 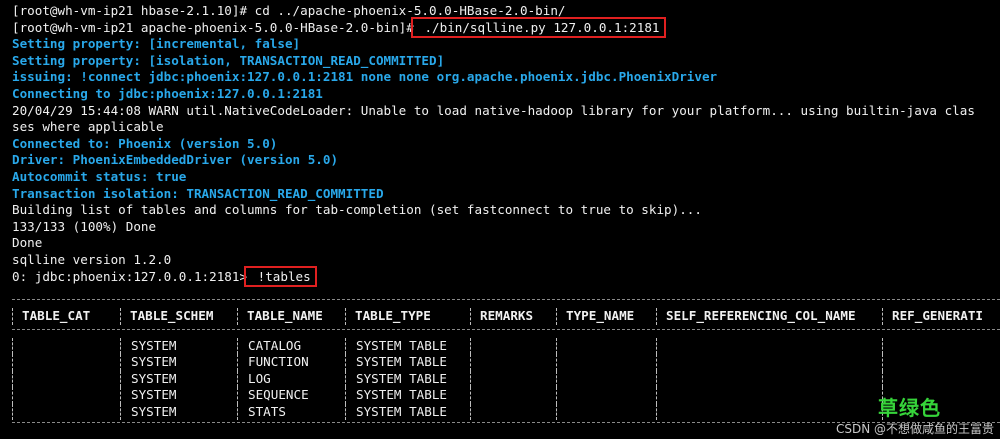 What do you see at coordinates (606, 316) in the screenshot?
I see `column-header: TYPE_NAME` at bounding box center [606, 316].